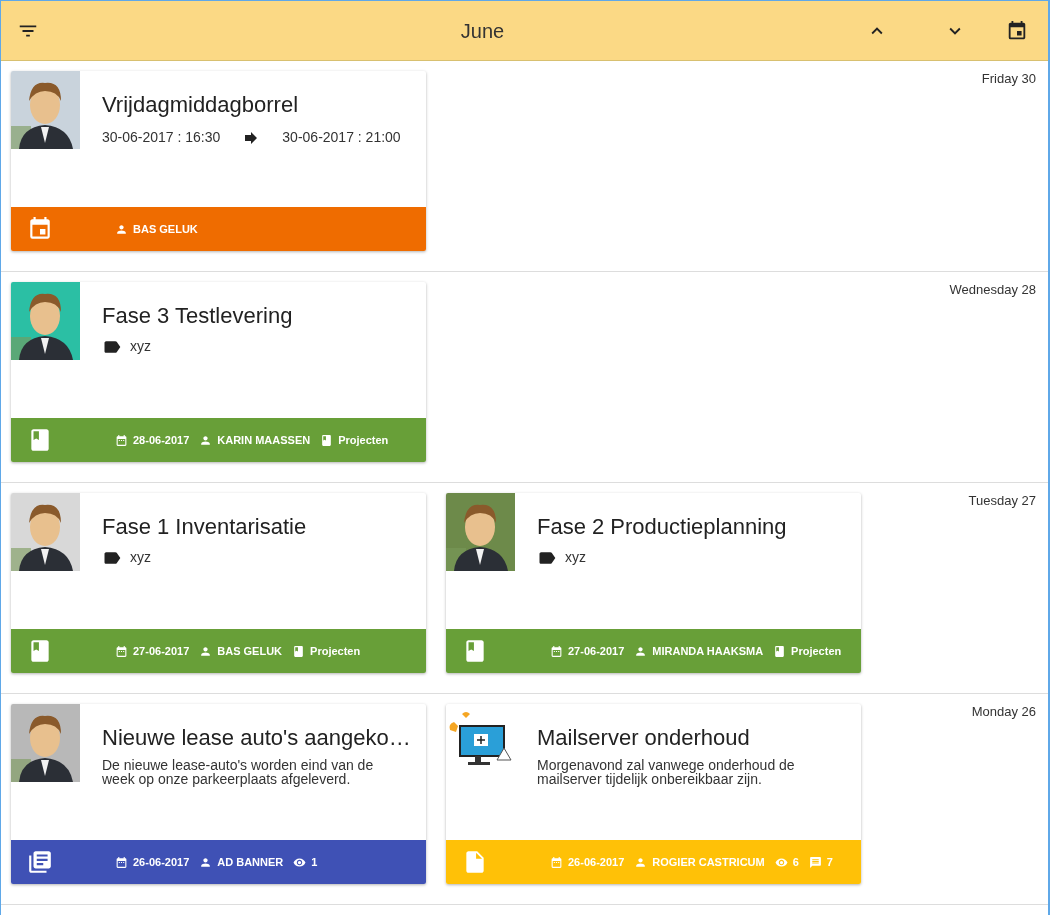  What do you see at coordinates (1002, 501) in the screenshot?
I see `day-label: Tuesday 27` at bounding box center [1002, 501].